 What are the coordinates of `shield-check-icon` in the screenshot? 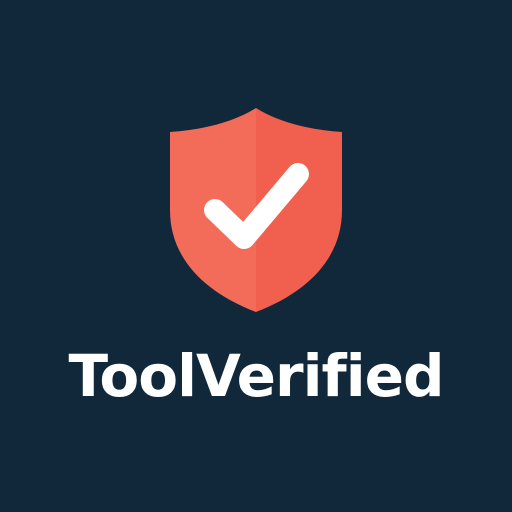 It's located at (256, 210).